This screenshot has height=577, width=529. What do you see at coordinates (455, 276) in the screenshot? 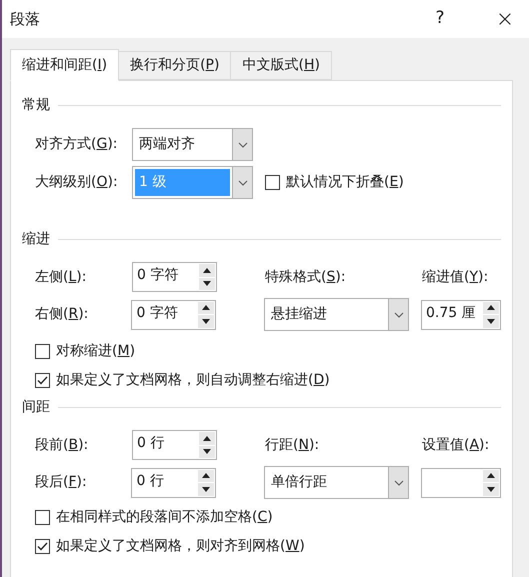
I see `field-label: 缩进值(Y):` at bounding box center [455, 276].